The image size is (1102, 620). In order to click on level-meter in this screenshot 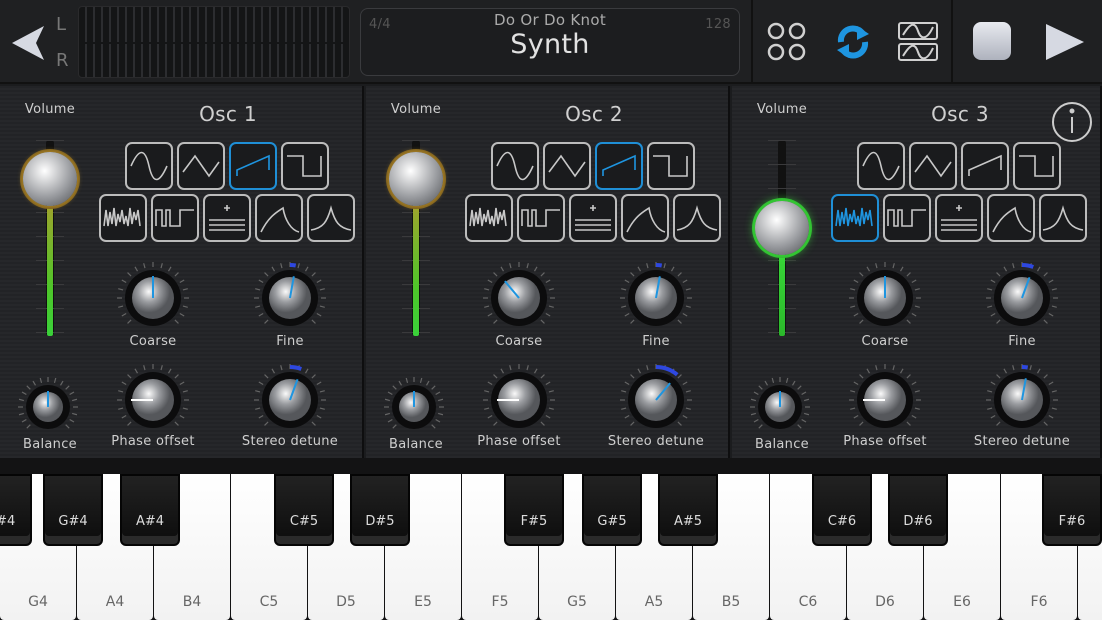, I will do `click(214, 42)`.